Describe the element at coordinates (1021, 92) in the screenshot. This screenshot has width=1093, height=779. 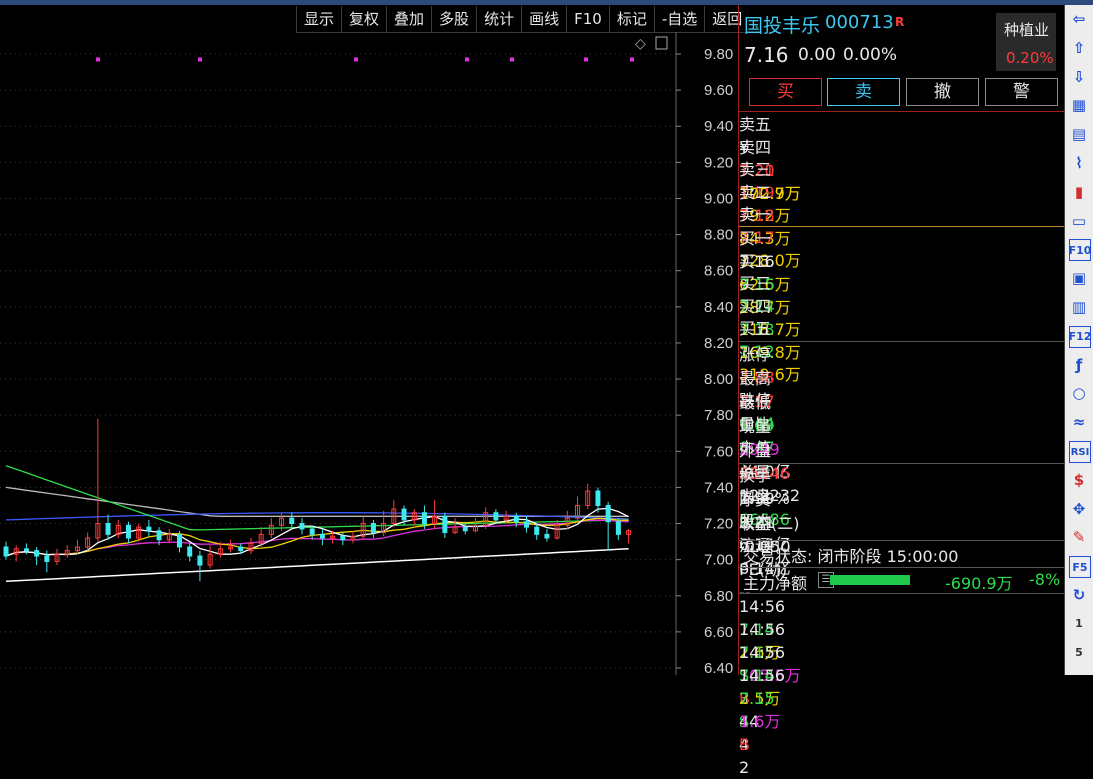
I see `alert-button: 警` at that location.